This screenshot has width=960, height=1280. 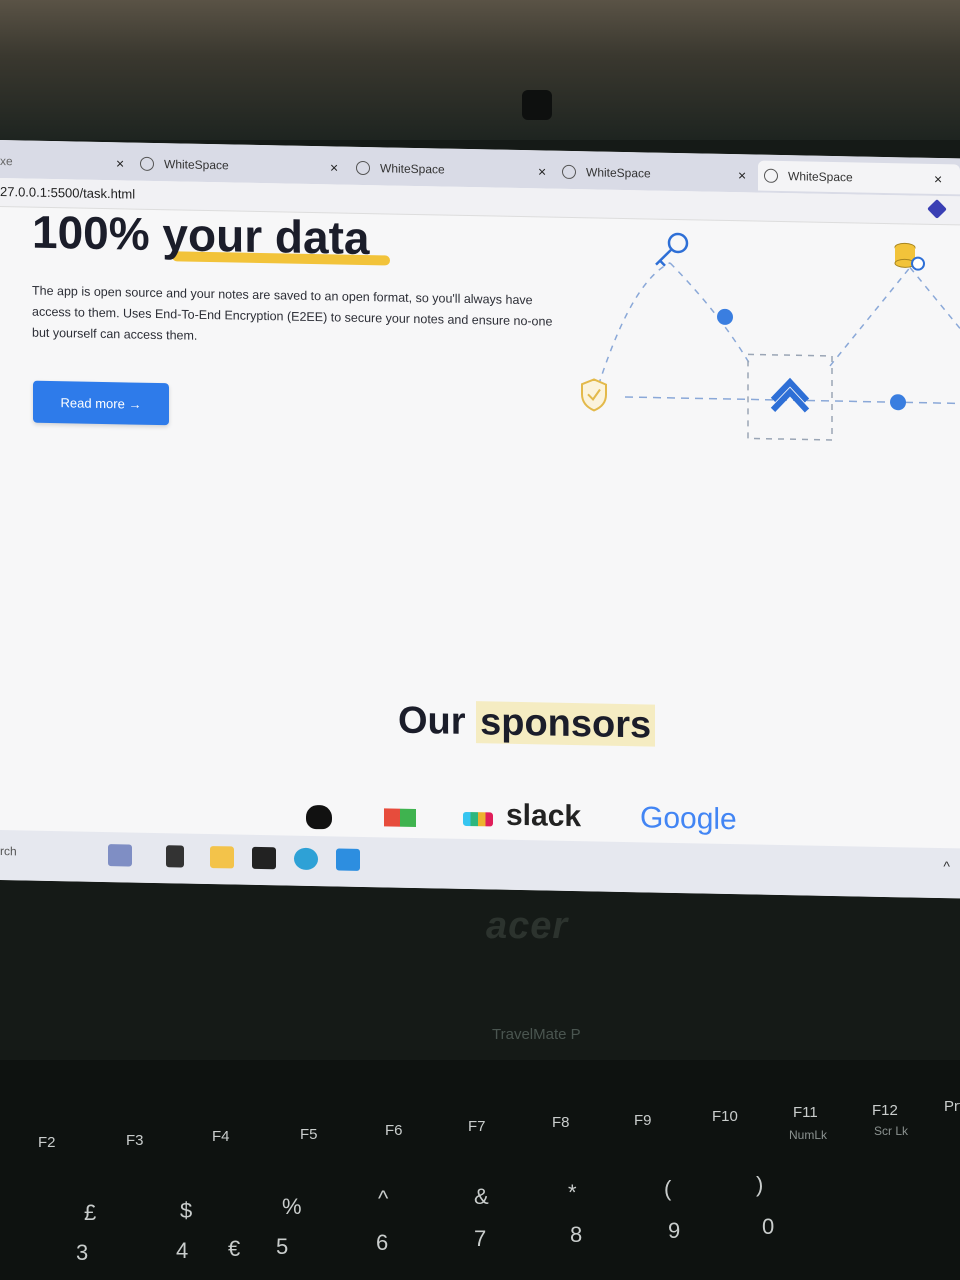 What do you see at coordinates (537, 105) in the screenshot?
I see `webcam-icon` at bounding box center [537, 105].